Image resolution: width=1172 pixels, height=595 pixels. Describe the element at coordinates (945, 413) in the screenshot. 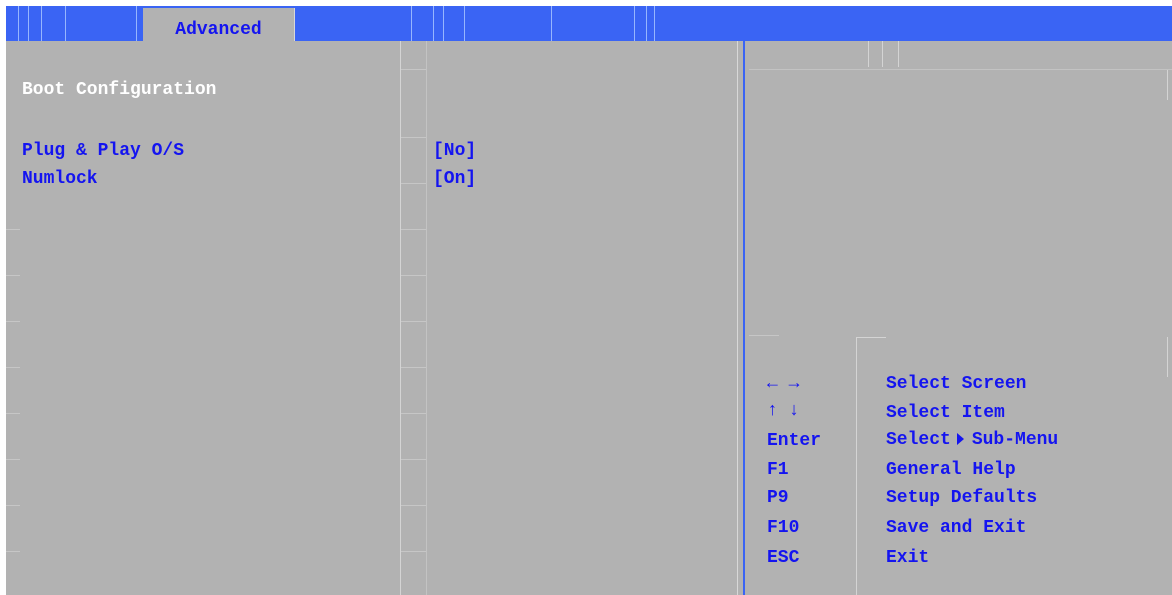

I see `key-desc-select-item: Select Item` at that location.